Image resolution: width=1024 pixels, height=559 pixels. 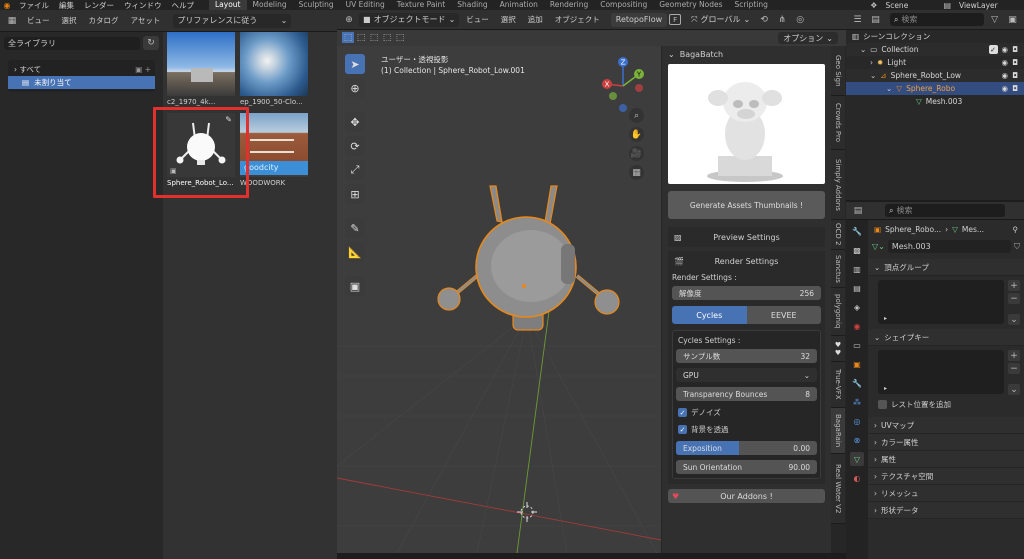 What do you see at coordinates (569, 5) in the screenshot?
I see `tab-rendering: Rendering` at bounding box center [569, 5].